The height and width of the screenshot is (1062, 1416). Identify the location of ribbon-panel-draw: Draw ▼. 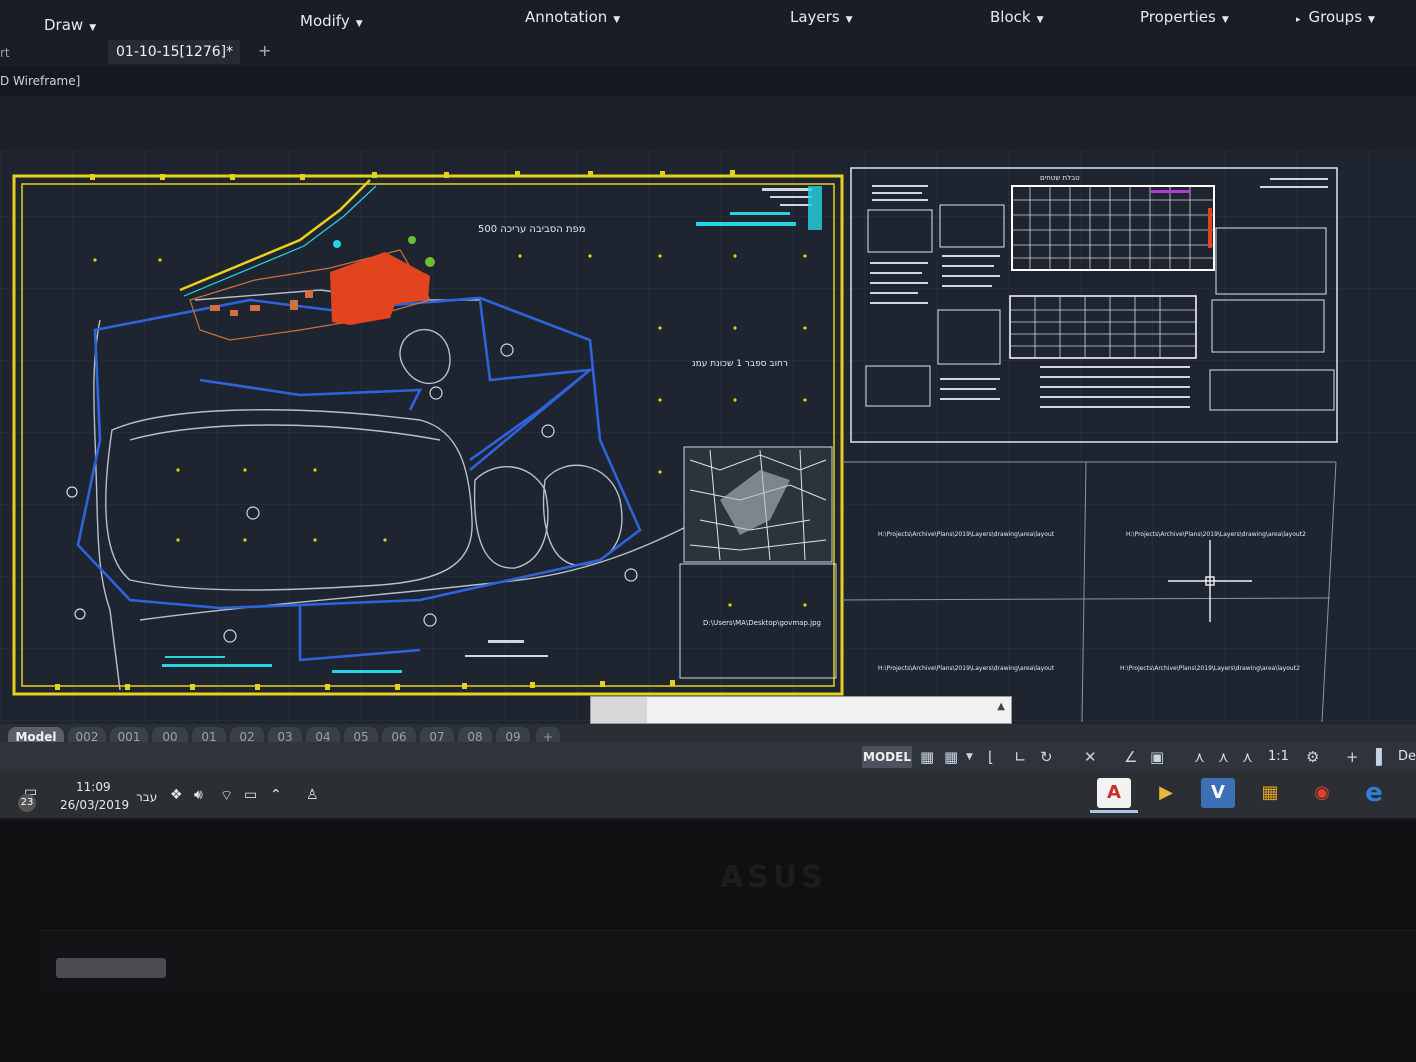
(70, 25).